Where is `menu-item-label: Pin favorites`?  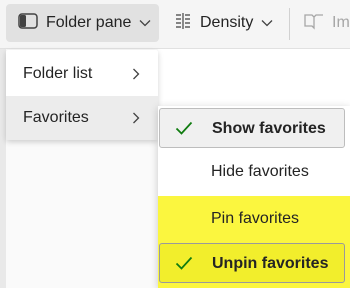 menu-item-label: Pin favorites is located at coordinates (255, 218).